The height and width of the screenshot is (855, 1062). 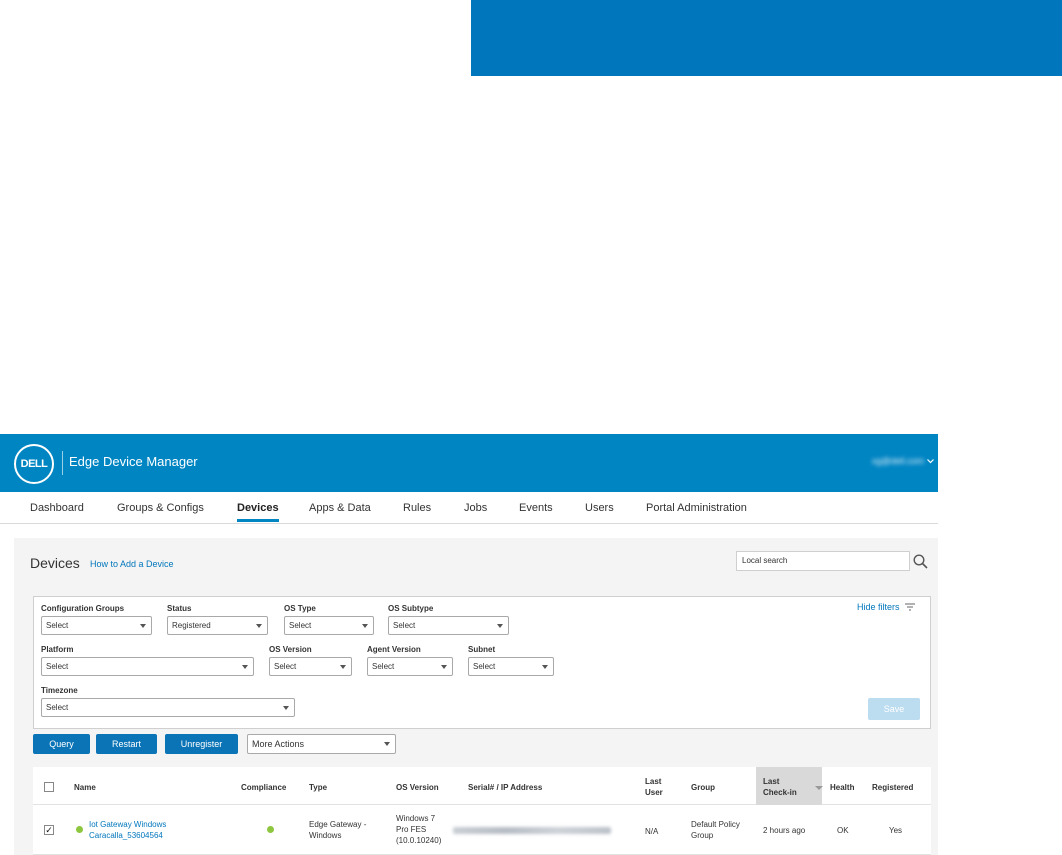 I want to click on column-serial-ip: Serial# / IP Address, so click(x=505, y=787).